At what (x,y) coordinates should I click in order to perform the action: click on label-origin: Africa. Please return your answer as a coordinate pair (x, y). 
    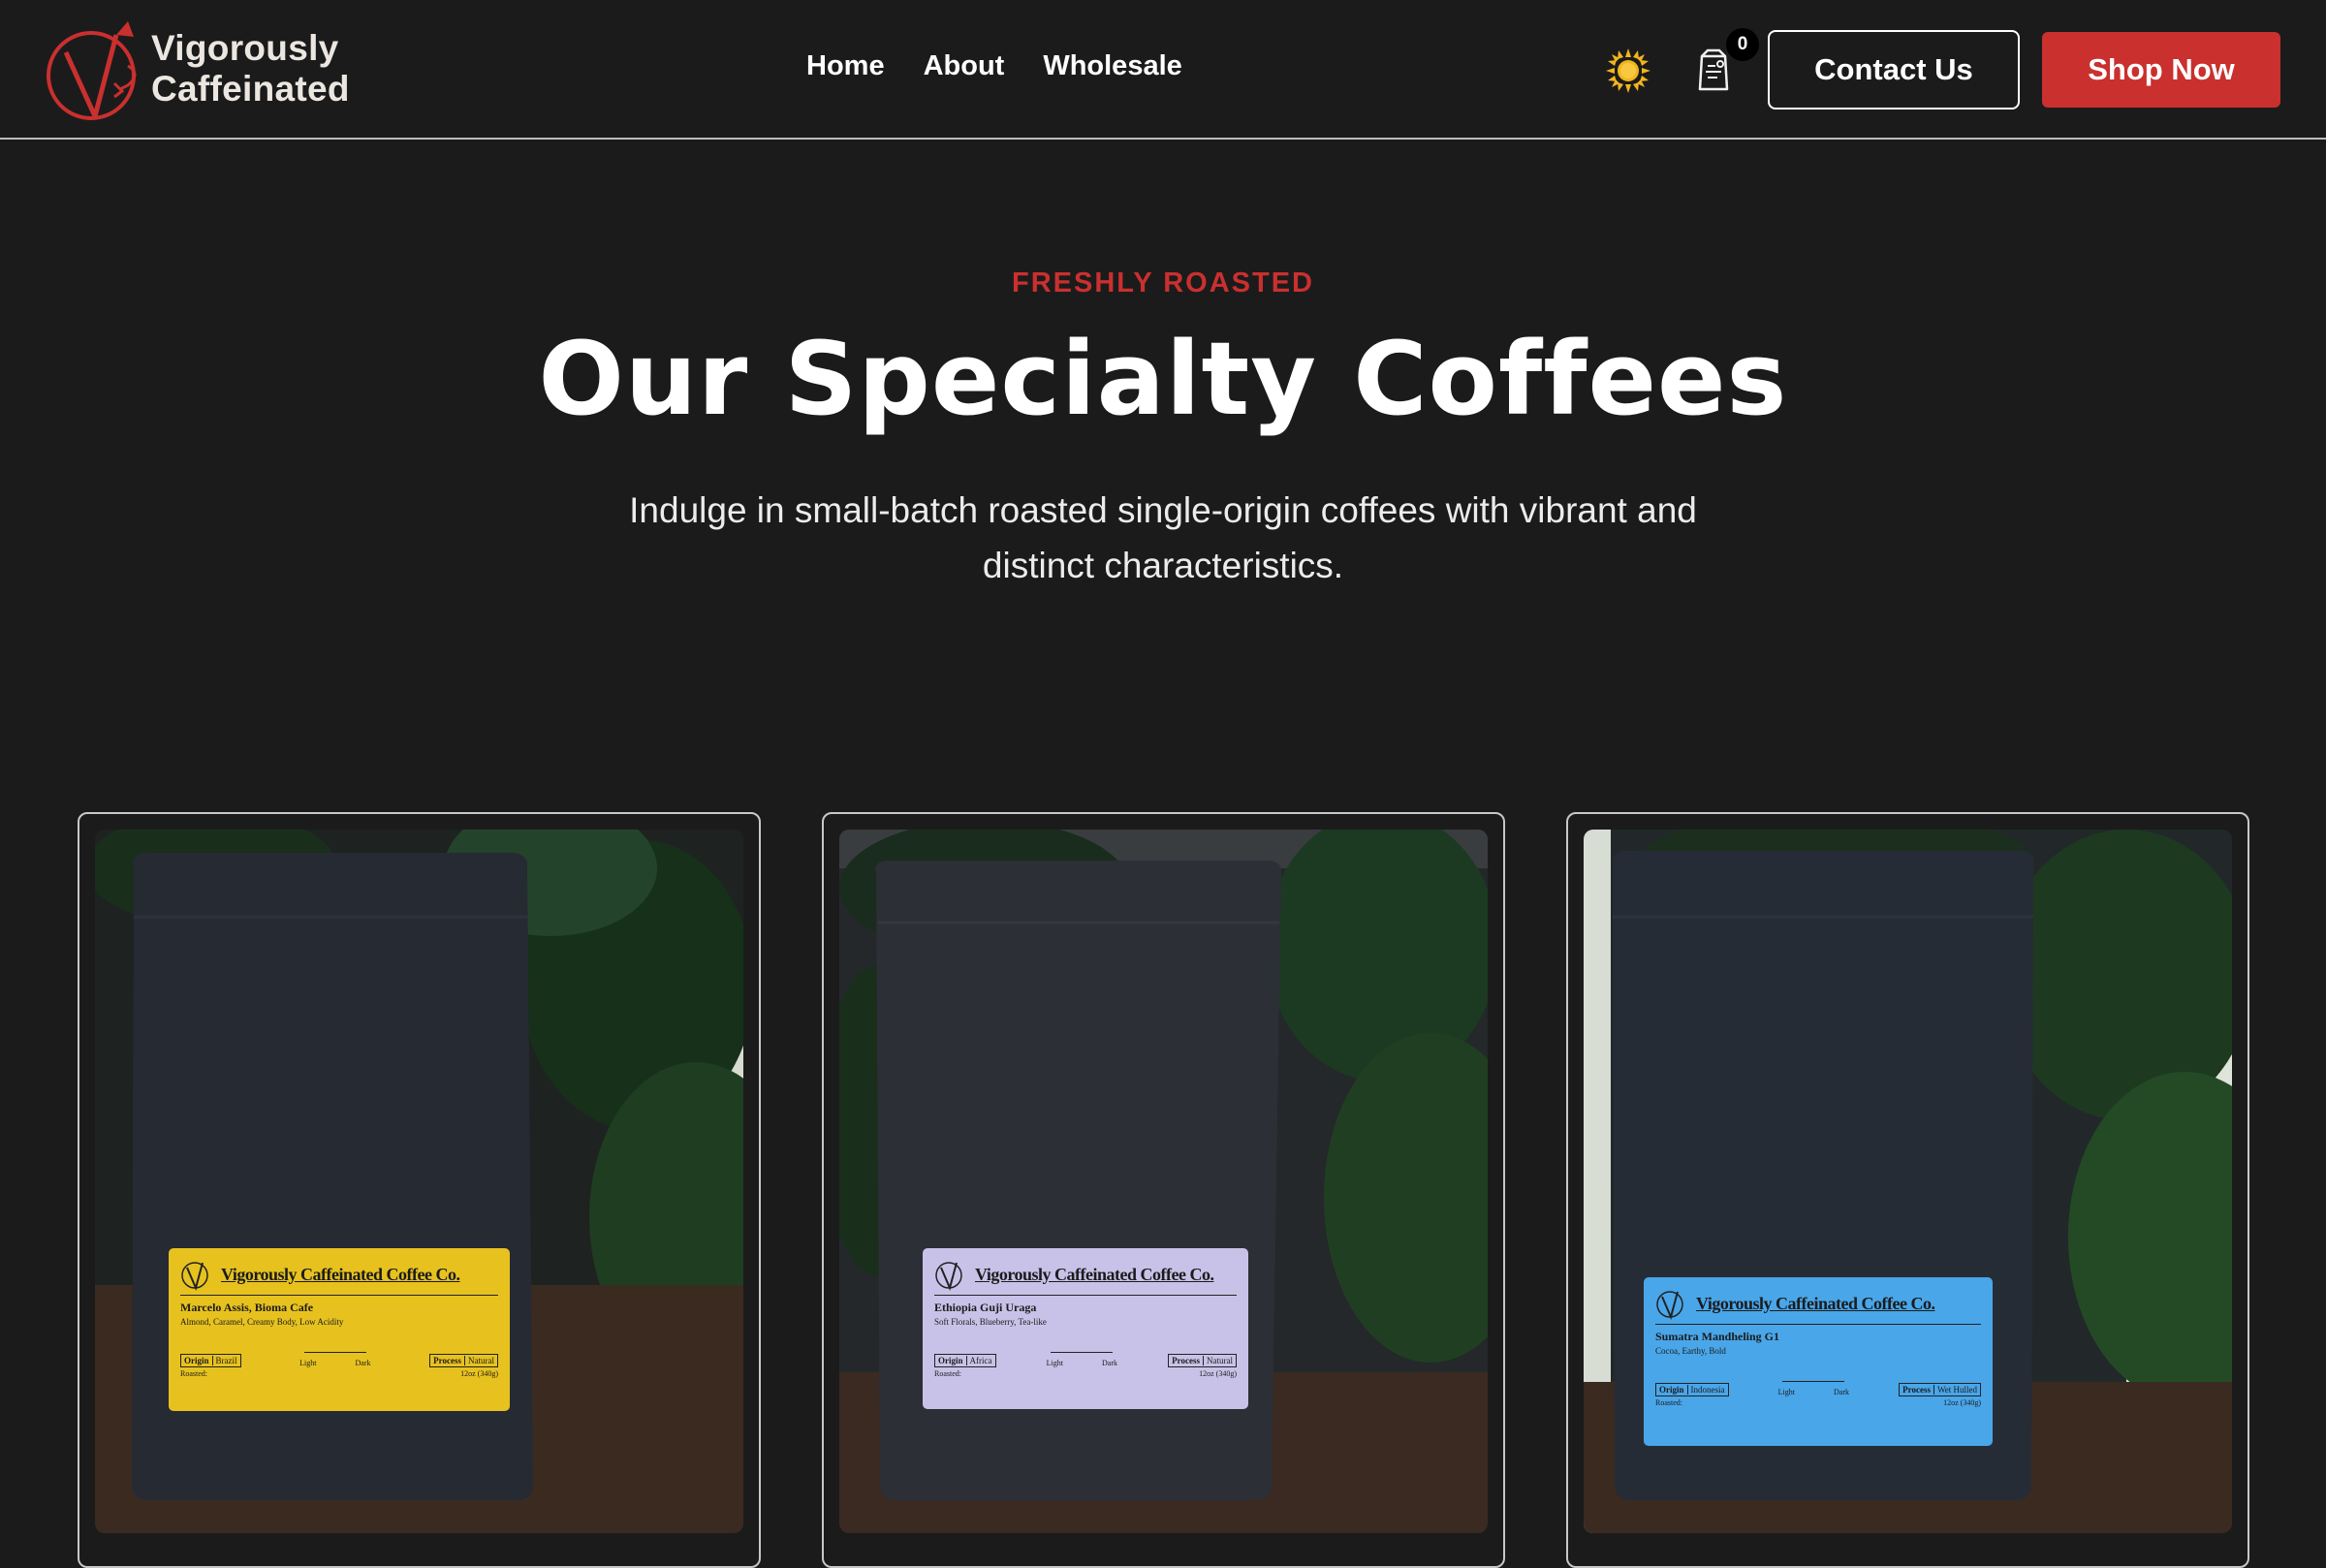
    Looking at the image, I should click on (980, 1361).